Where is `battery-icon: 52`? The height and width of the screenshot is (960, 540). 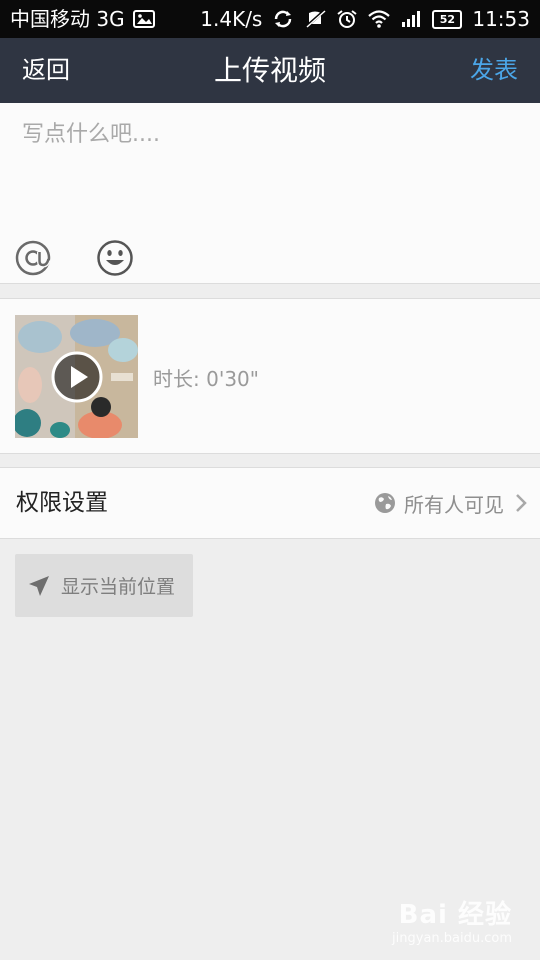 battery-icon: 52 is located at coordinates (447, 19).